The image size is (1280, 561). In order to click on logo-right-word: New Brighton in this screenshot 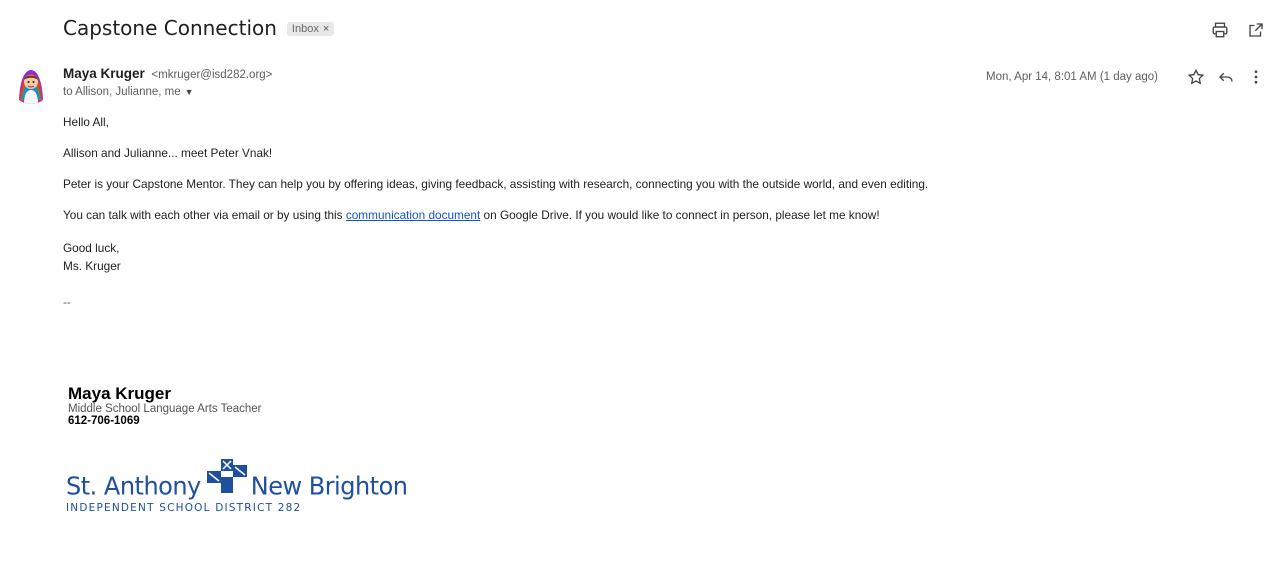, I will do `click(329, 486)`.